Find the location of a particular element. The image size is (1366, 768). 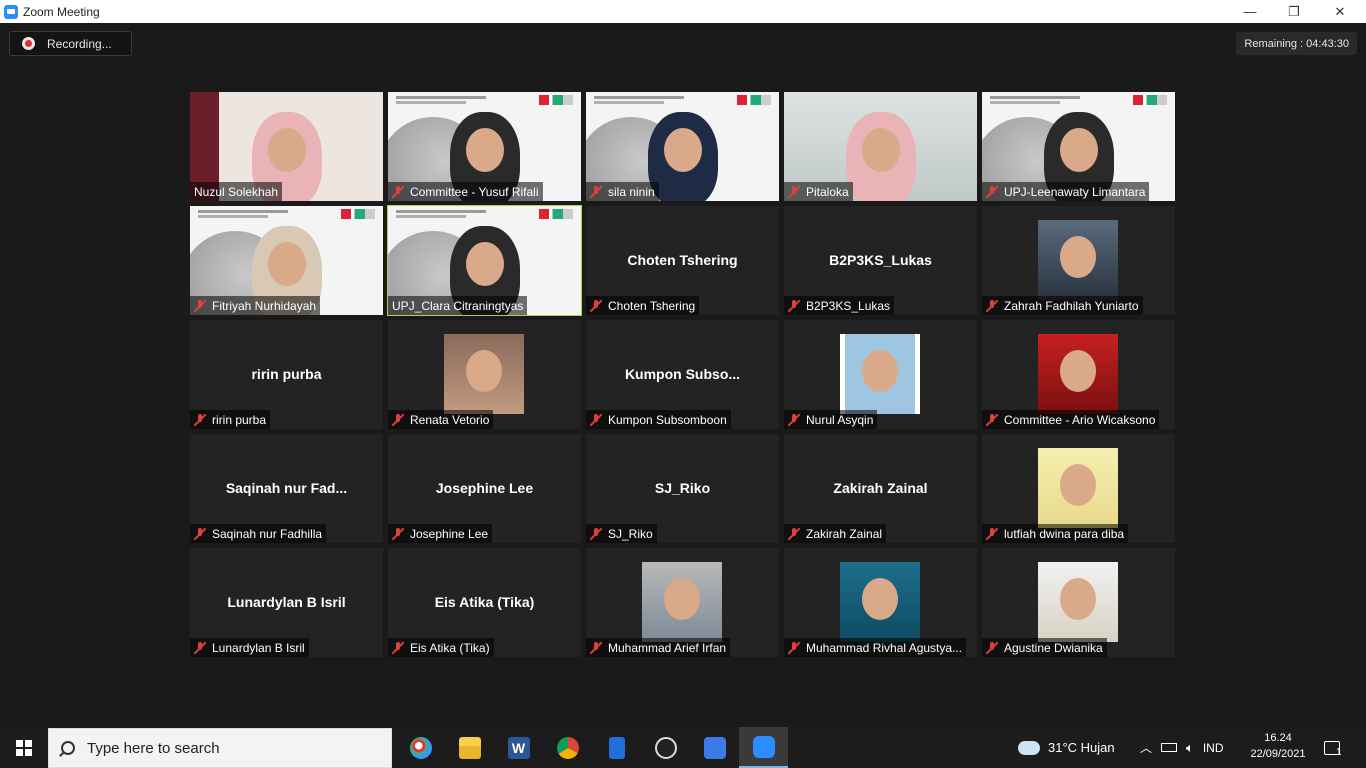

close-button: ✕ is located at coordinates (1340, 11).